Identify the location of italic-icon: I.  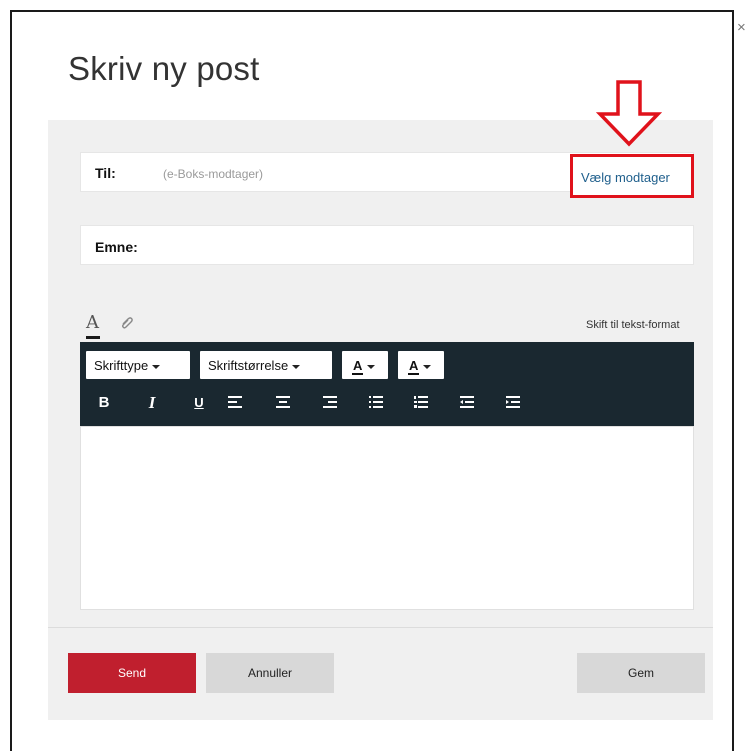
(152, 403).